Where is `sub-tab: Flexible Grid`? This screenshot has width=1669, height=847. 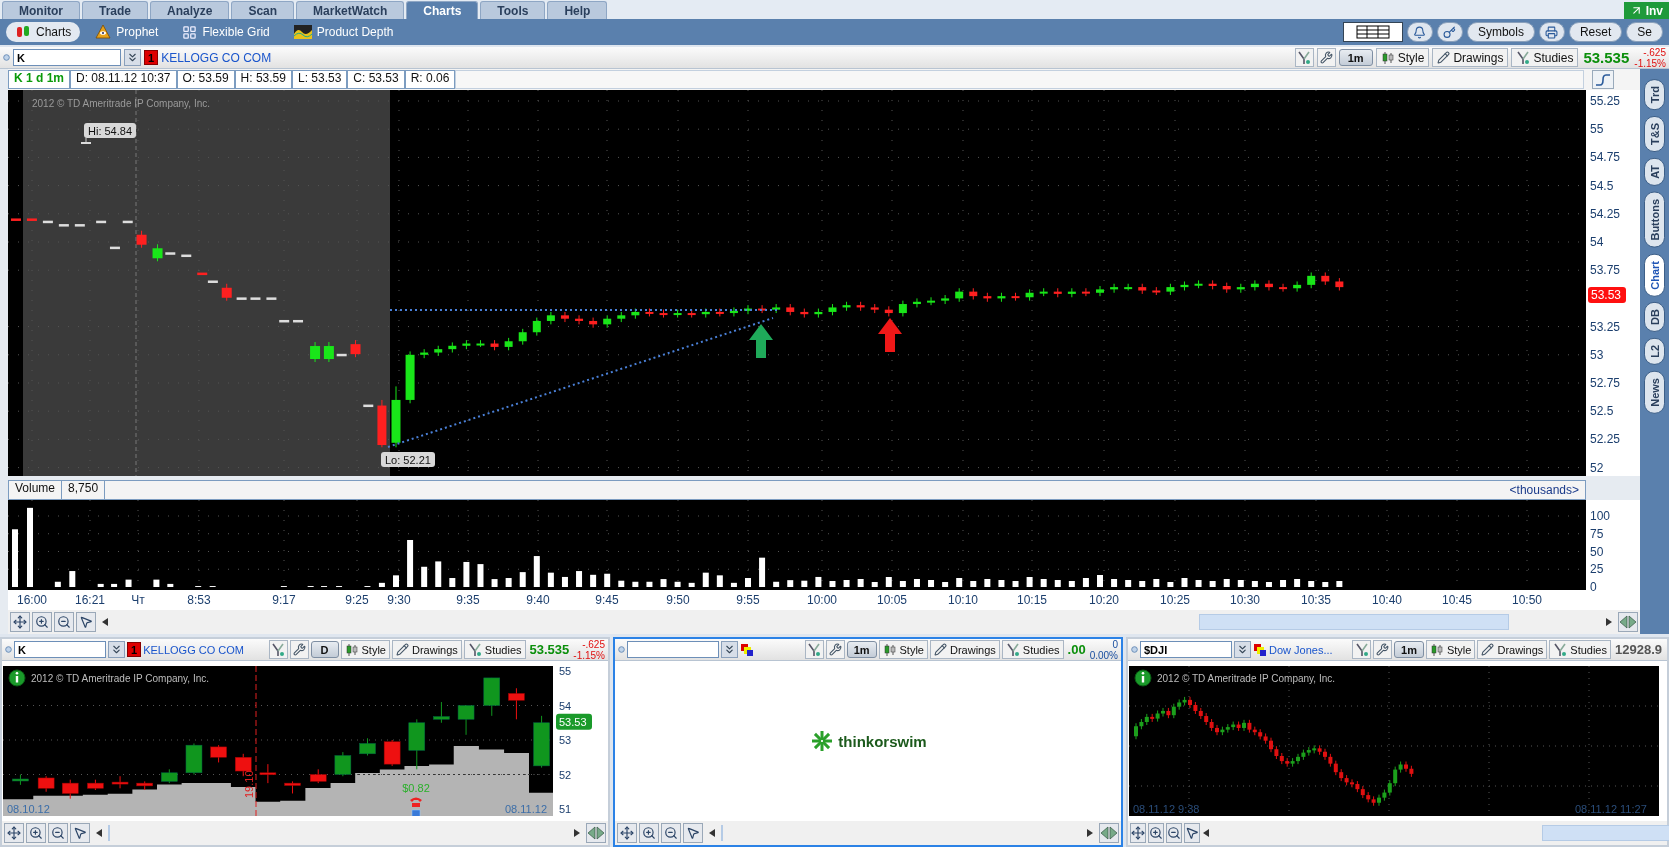 sub-tab: Flexible Grid is located at coordinates (226, 32).